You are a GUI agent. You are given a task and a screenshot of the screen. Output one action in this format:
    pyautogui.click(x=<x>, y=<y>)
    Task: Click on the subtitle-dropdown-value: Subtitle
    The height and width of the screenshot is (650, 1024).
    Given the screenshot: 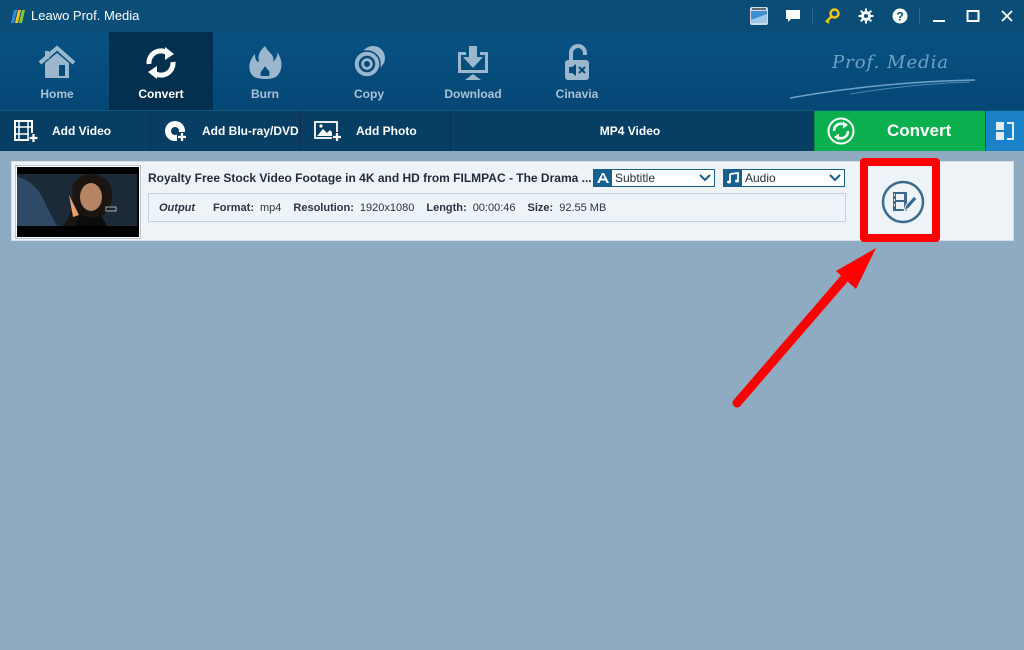 What is the action you would take?
    pyautogui.click(x=635, y=178)
    